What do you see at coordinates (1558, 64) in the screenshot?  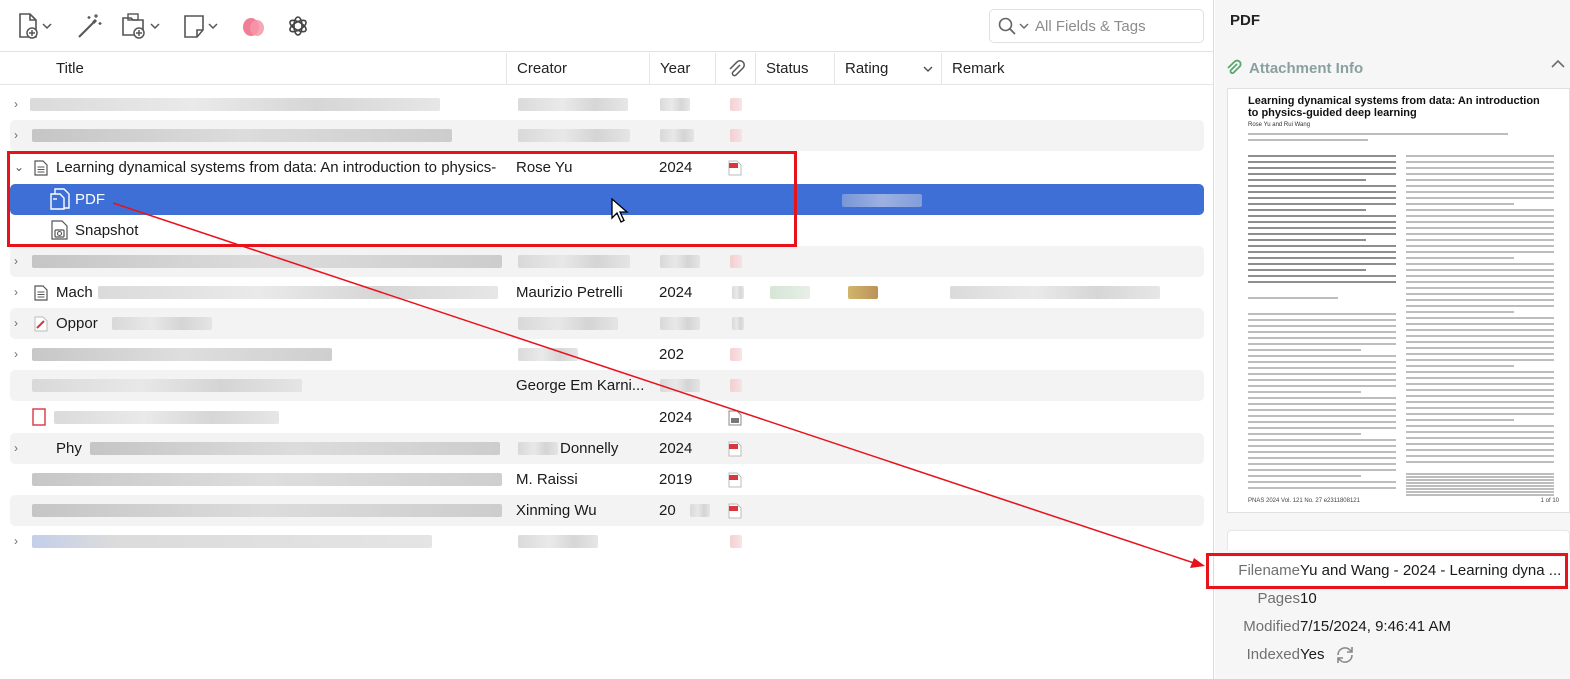 I see `chevron-up-icon` at bounding box center [1558, 64].